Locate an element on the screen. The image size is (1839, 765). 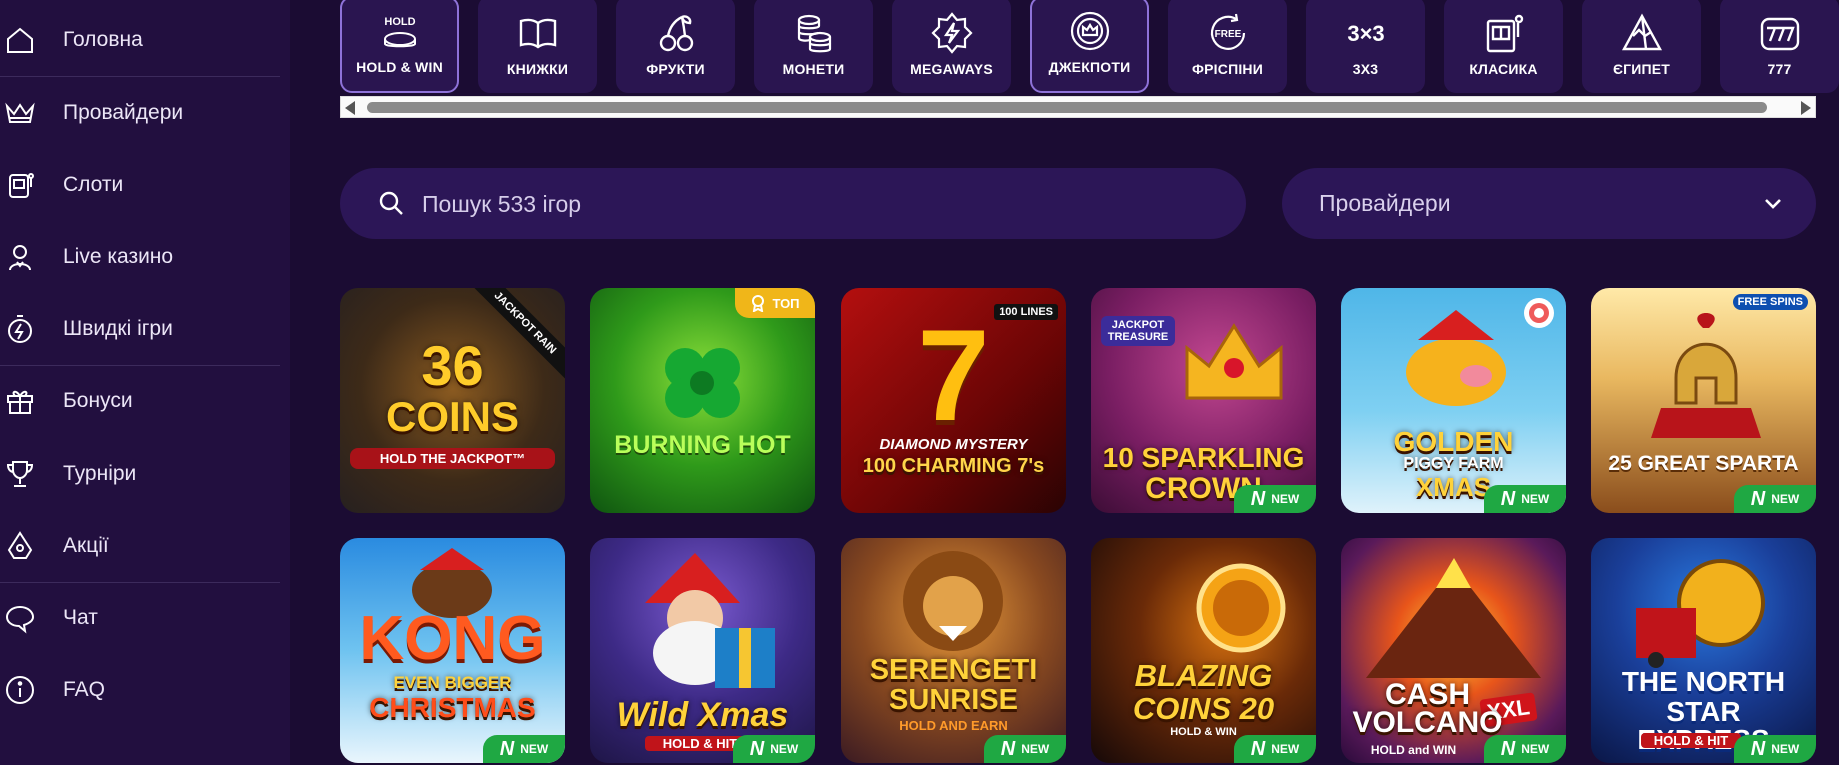
slot-machine-icon is located at coordinates (20, 185).